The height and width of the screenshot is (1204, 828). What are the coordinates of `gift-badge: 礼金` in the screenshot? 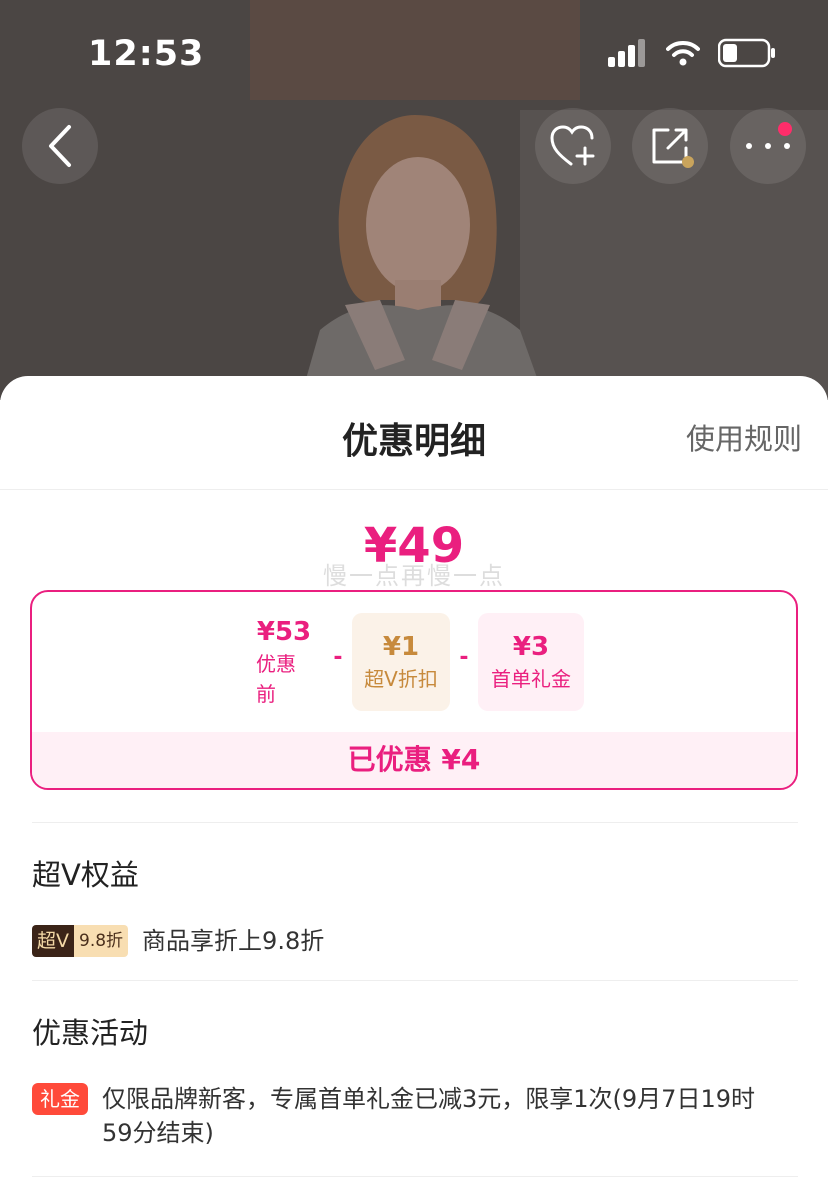 It's located at (60, 1099).